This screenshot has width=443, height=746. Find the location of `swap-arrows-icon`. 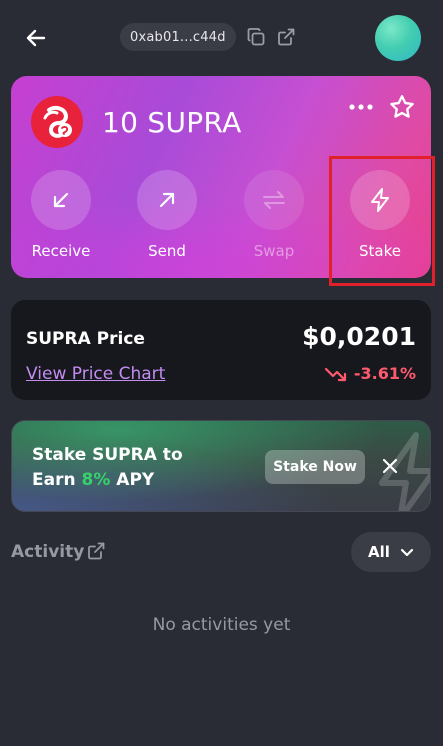

swap-arrows-icon is located at coordinates (274, 200).